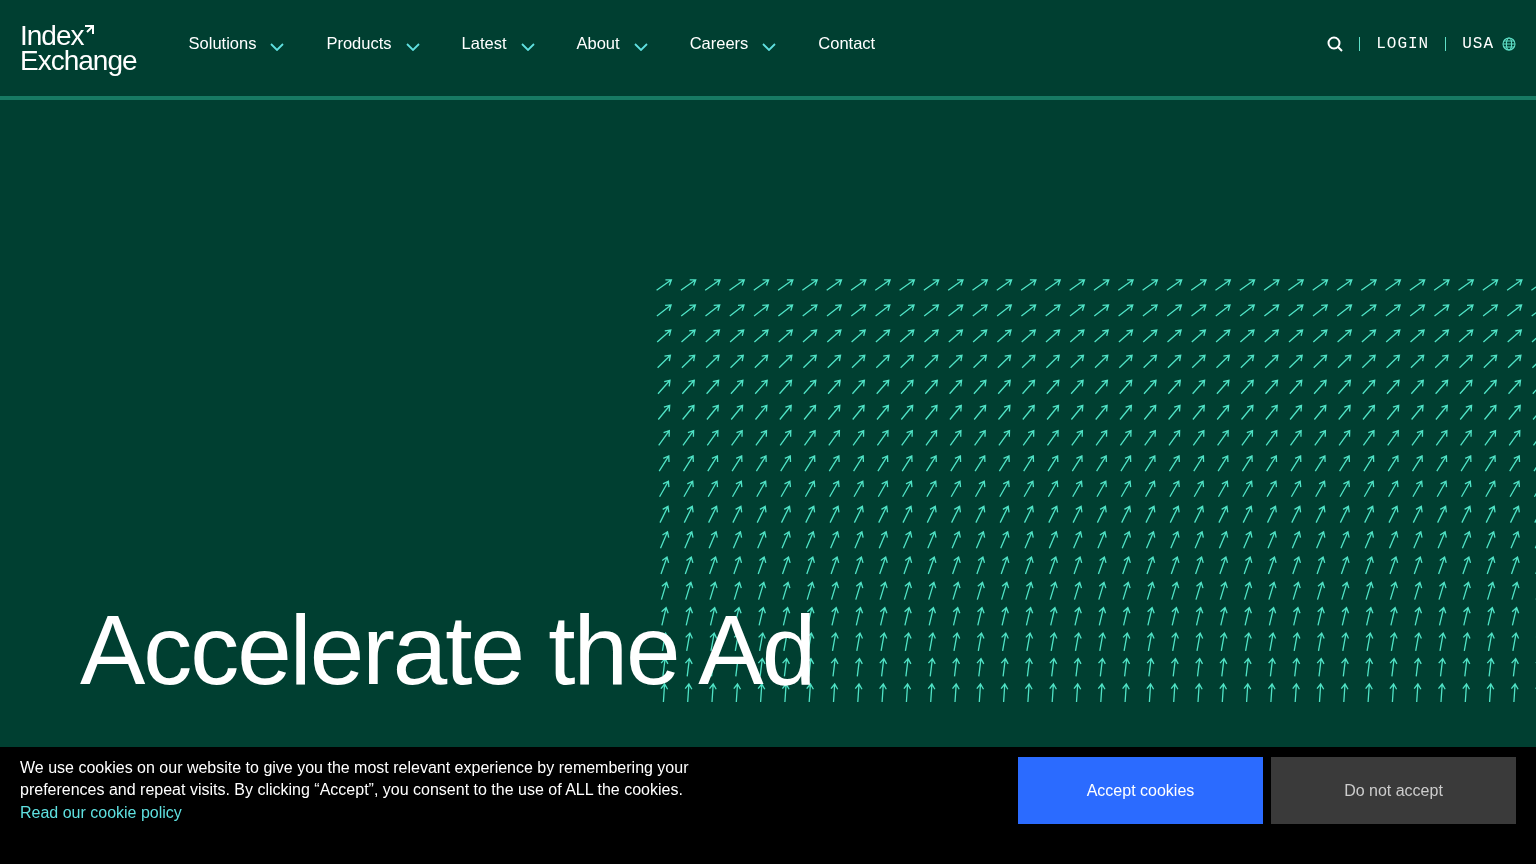  I want to click on cookie-policy-link: Read our cookie policy, so click(101, 812).